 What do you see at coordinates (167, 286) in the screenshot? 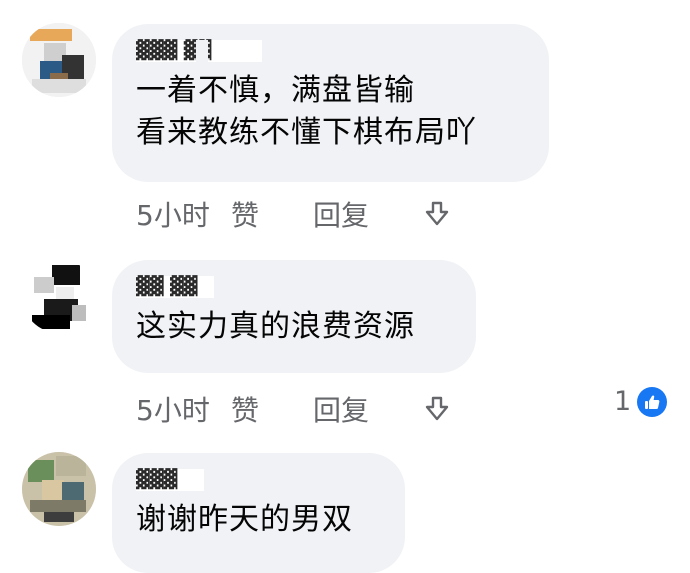
I see `author-name: ▓▓ ▓▓` at bounding box center [167, 286].